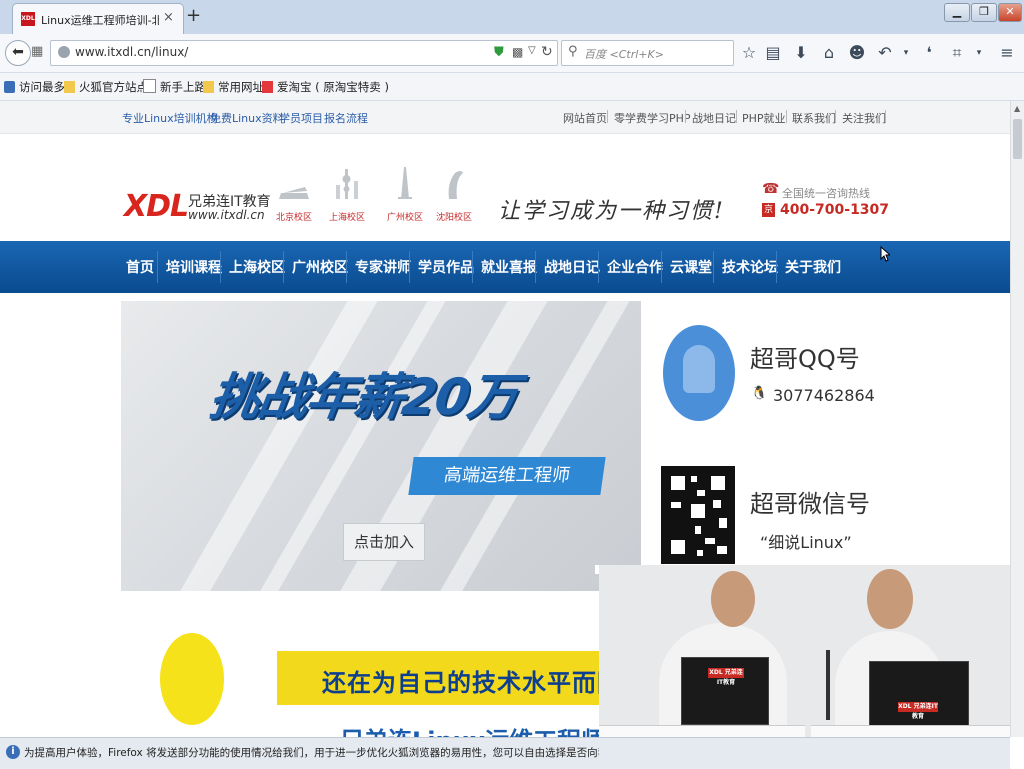 This screenshot has height=769, width=1024. I want to click on most-visited-icon, so click(9, 87).